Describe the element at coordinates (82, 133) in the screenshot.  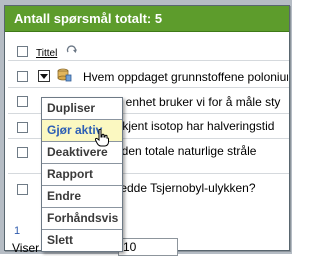
I see `menu-item-activate: Gjør aktiv` at that location.